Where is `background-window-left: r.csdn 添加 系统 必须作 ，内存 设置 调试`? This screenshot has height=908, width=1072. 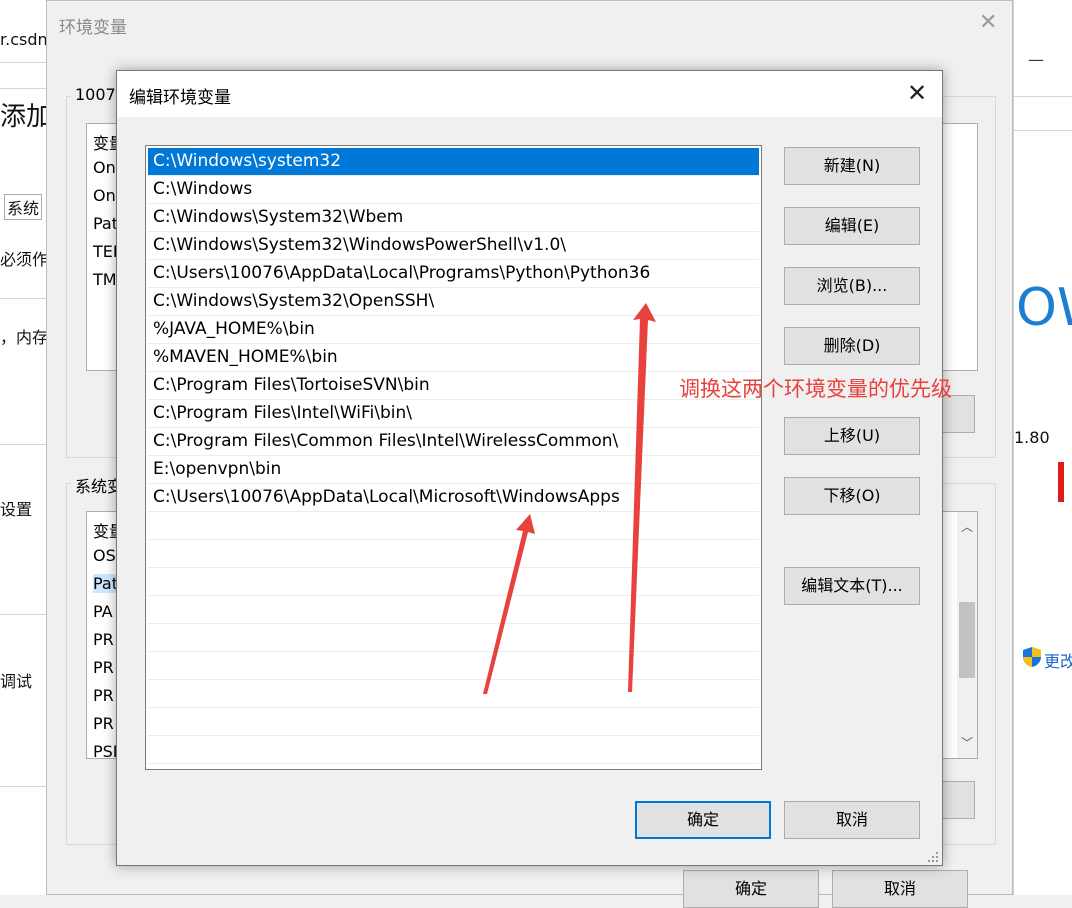 background-window-left: r.csdn 添加 系统 必须作 ，内存 设置 调试 is located at coordinates (26, 447).